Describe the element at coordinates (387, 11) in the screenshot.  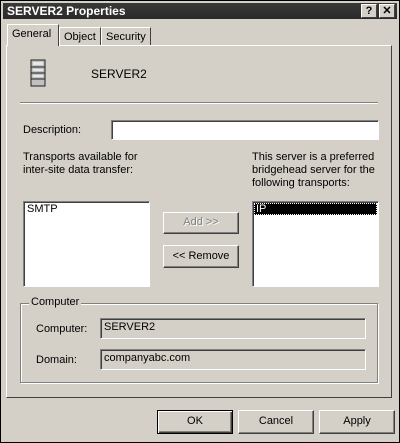
I see `close-button: ✕` at that location.